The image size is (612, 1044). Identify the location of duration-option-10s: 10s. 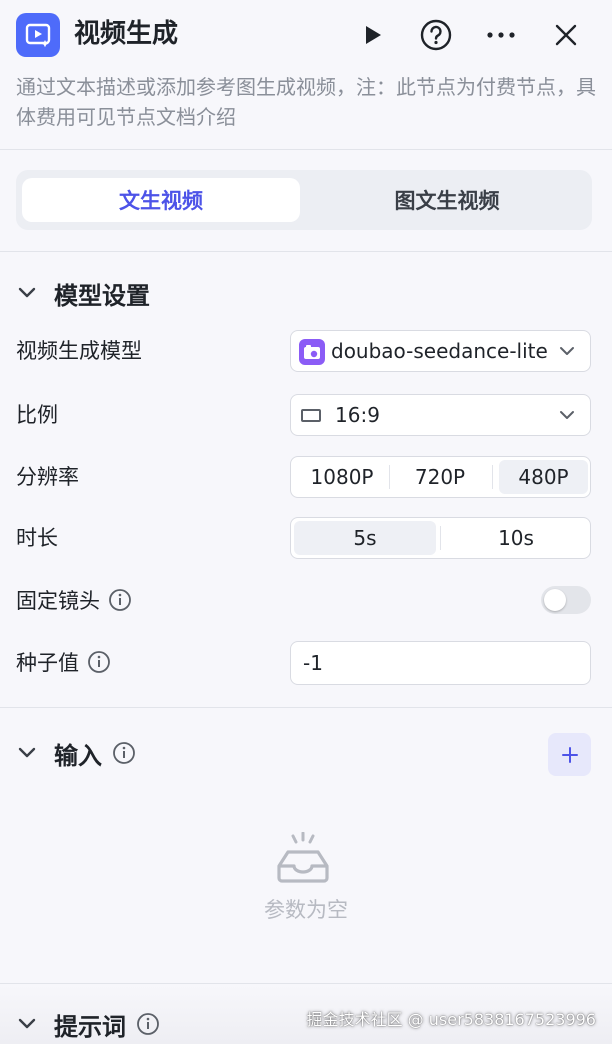
(516, 538).